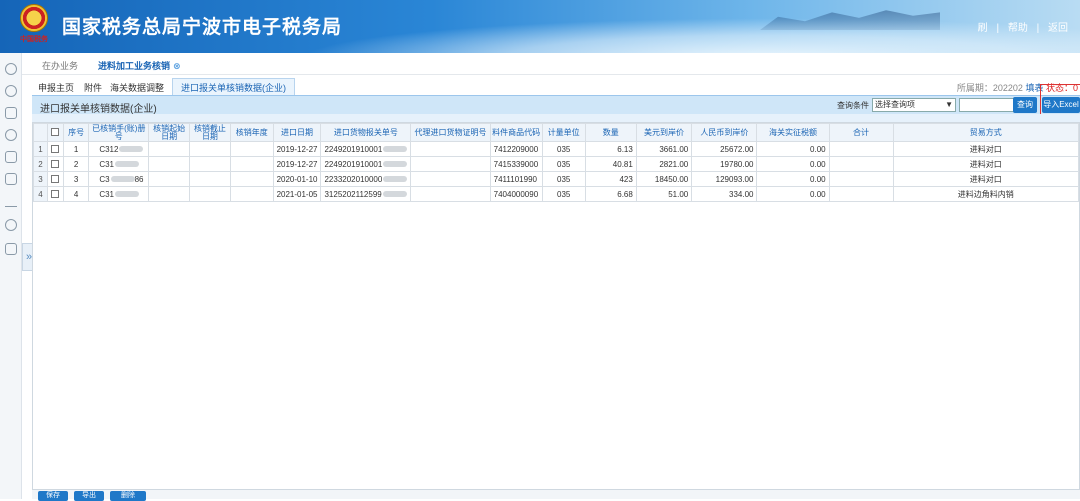 The height and width of the screenshot is (501, 1080). I want to click on manual-number: C3, so click(104, 179).